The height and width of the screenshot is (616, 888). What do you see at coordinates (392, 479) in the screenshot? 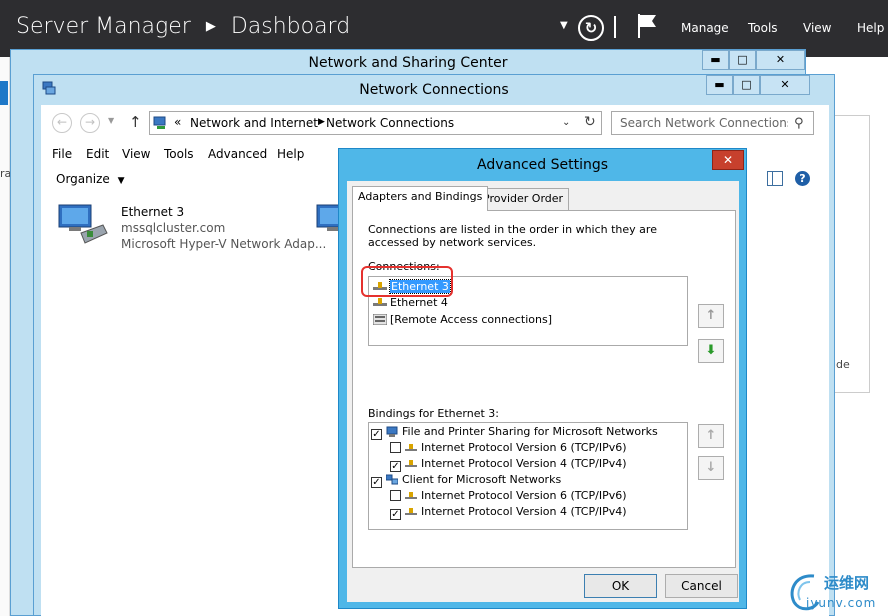
I see `client-service-icon` at bounding box center [392, 479].